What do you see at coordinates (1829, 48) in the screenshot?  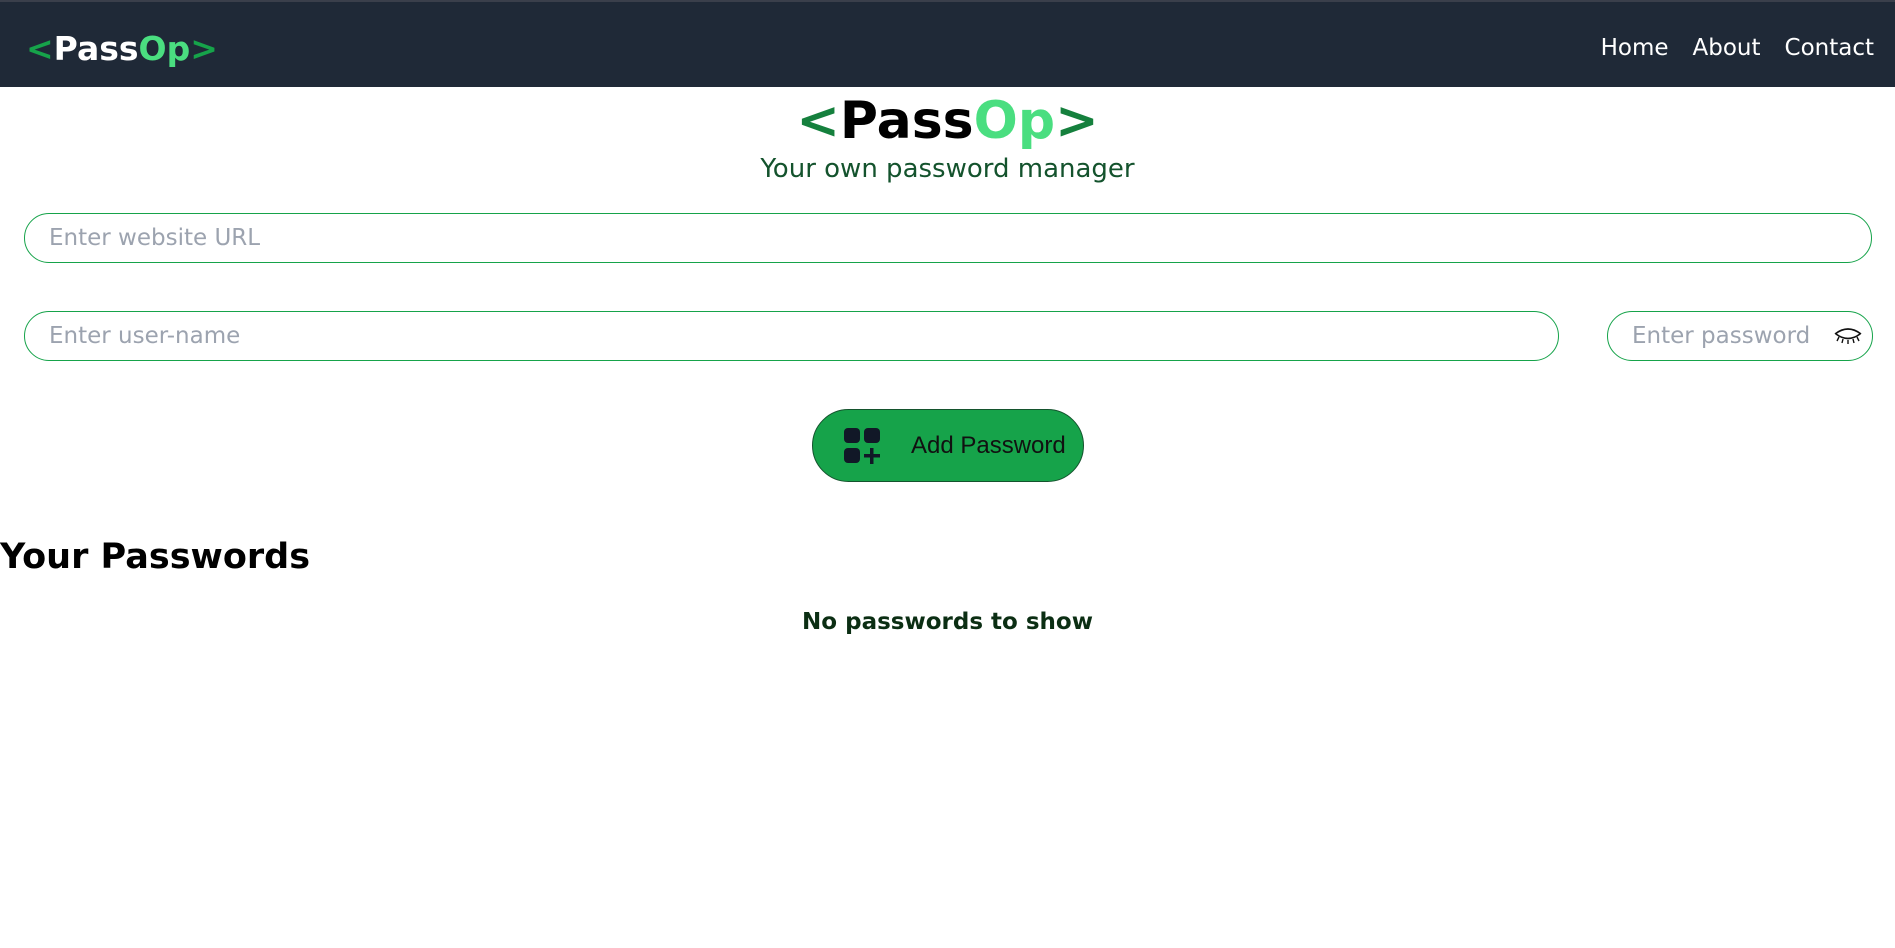 I see `nav-link-contact: Contact` at bounding box center [1829, 48].